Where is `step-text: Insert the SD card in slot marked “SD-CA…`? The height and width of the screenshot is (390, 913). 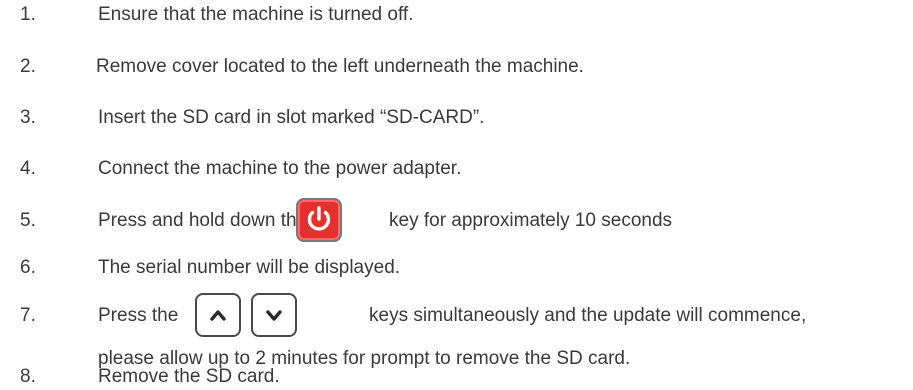
step-text: Insert the SD card in slot marked “SD-CA… is located at coordinates (291, 117).